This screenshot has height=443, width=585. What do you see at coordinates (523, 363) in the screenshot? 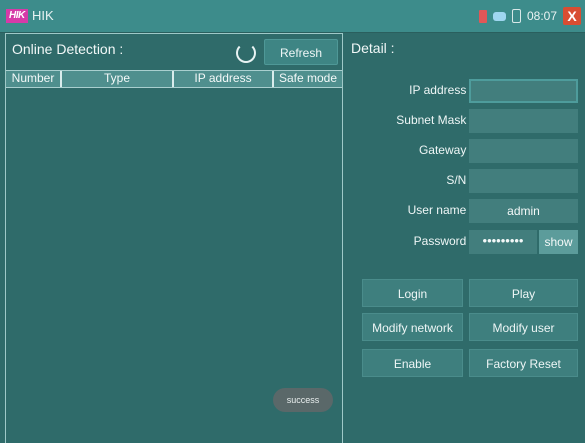
I see `factory-reset-button: Factory Reset` at bounding box center [523, 363].